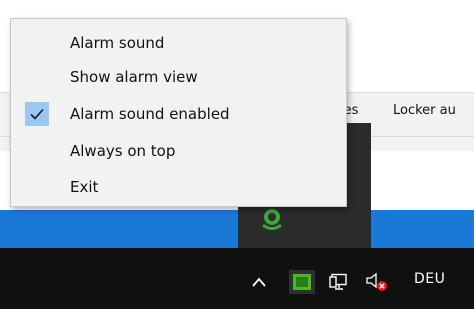 Image resolution: width=474 pixels, height=309 pixels. What do you see at coordinates (424, 110) in the screenshot?
I see `background-tab-locker: Locker au` at bounding box center [424, 110].